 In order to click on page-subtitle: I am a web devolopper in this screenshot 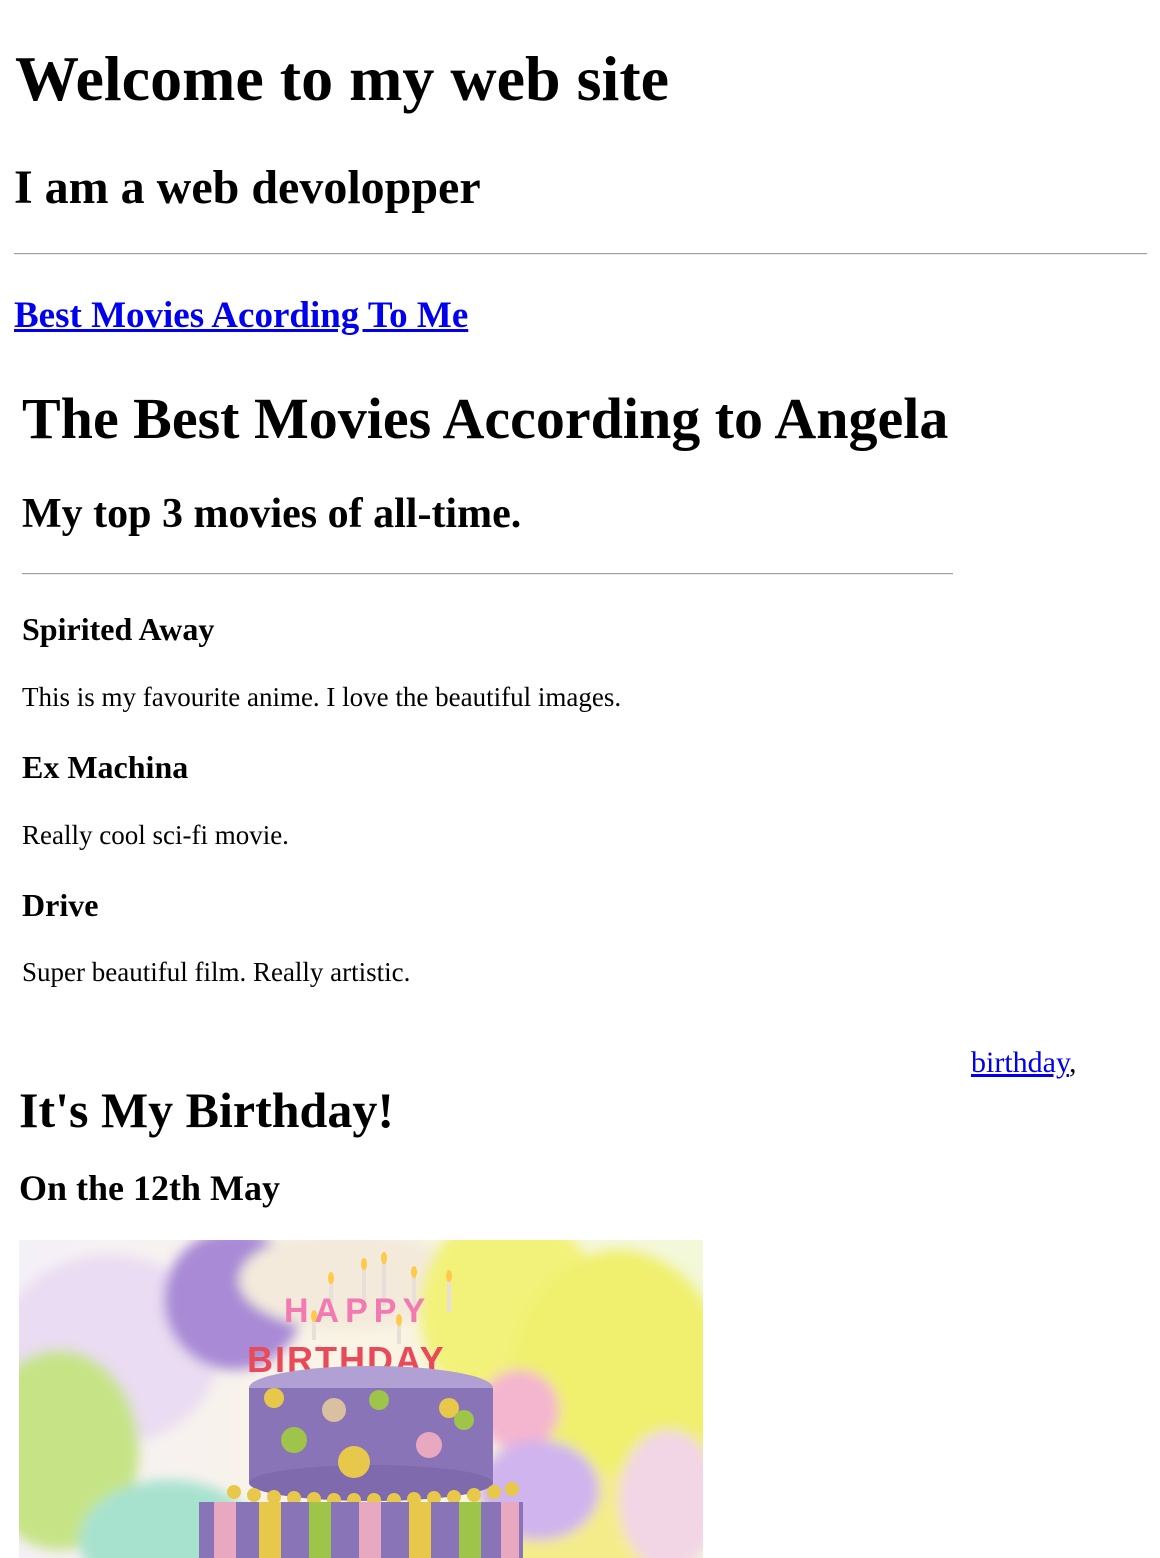, I will do `click(247, 187)`.